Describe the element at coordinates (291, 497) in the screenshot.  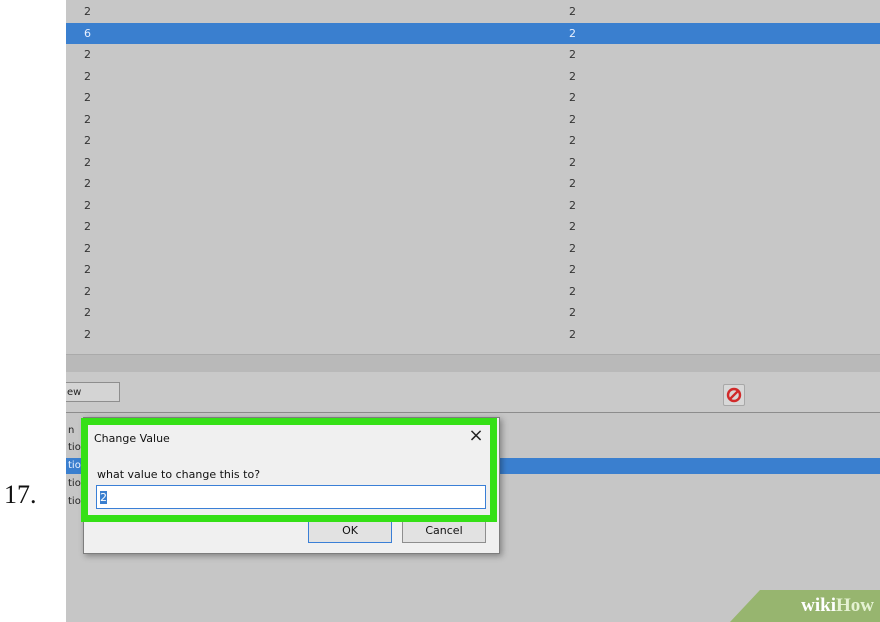
I see `value-input` at that location.